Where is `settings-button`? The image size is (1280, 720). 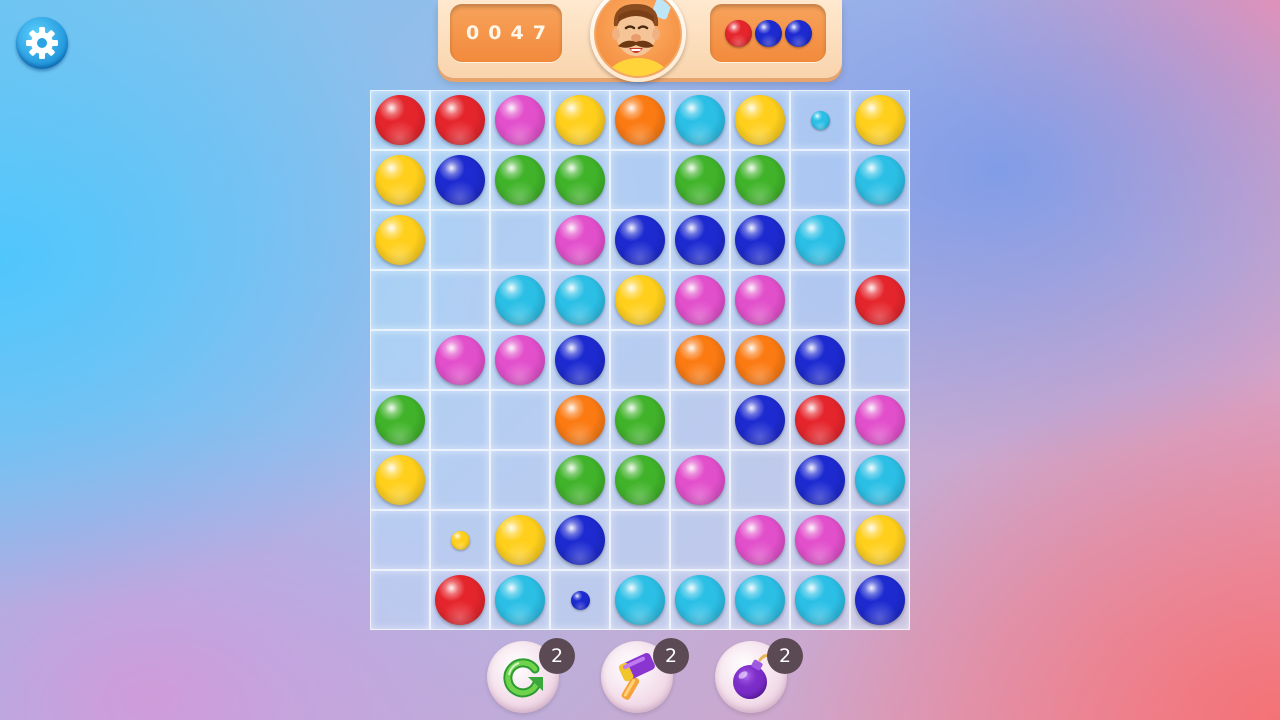
settings-button is located at coordinates (42, 43).